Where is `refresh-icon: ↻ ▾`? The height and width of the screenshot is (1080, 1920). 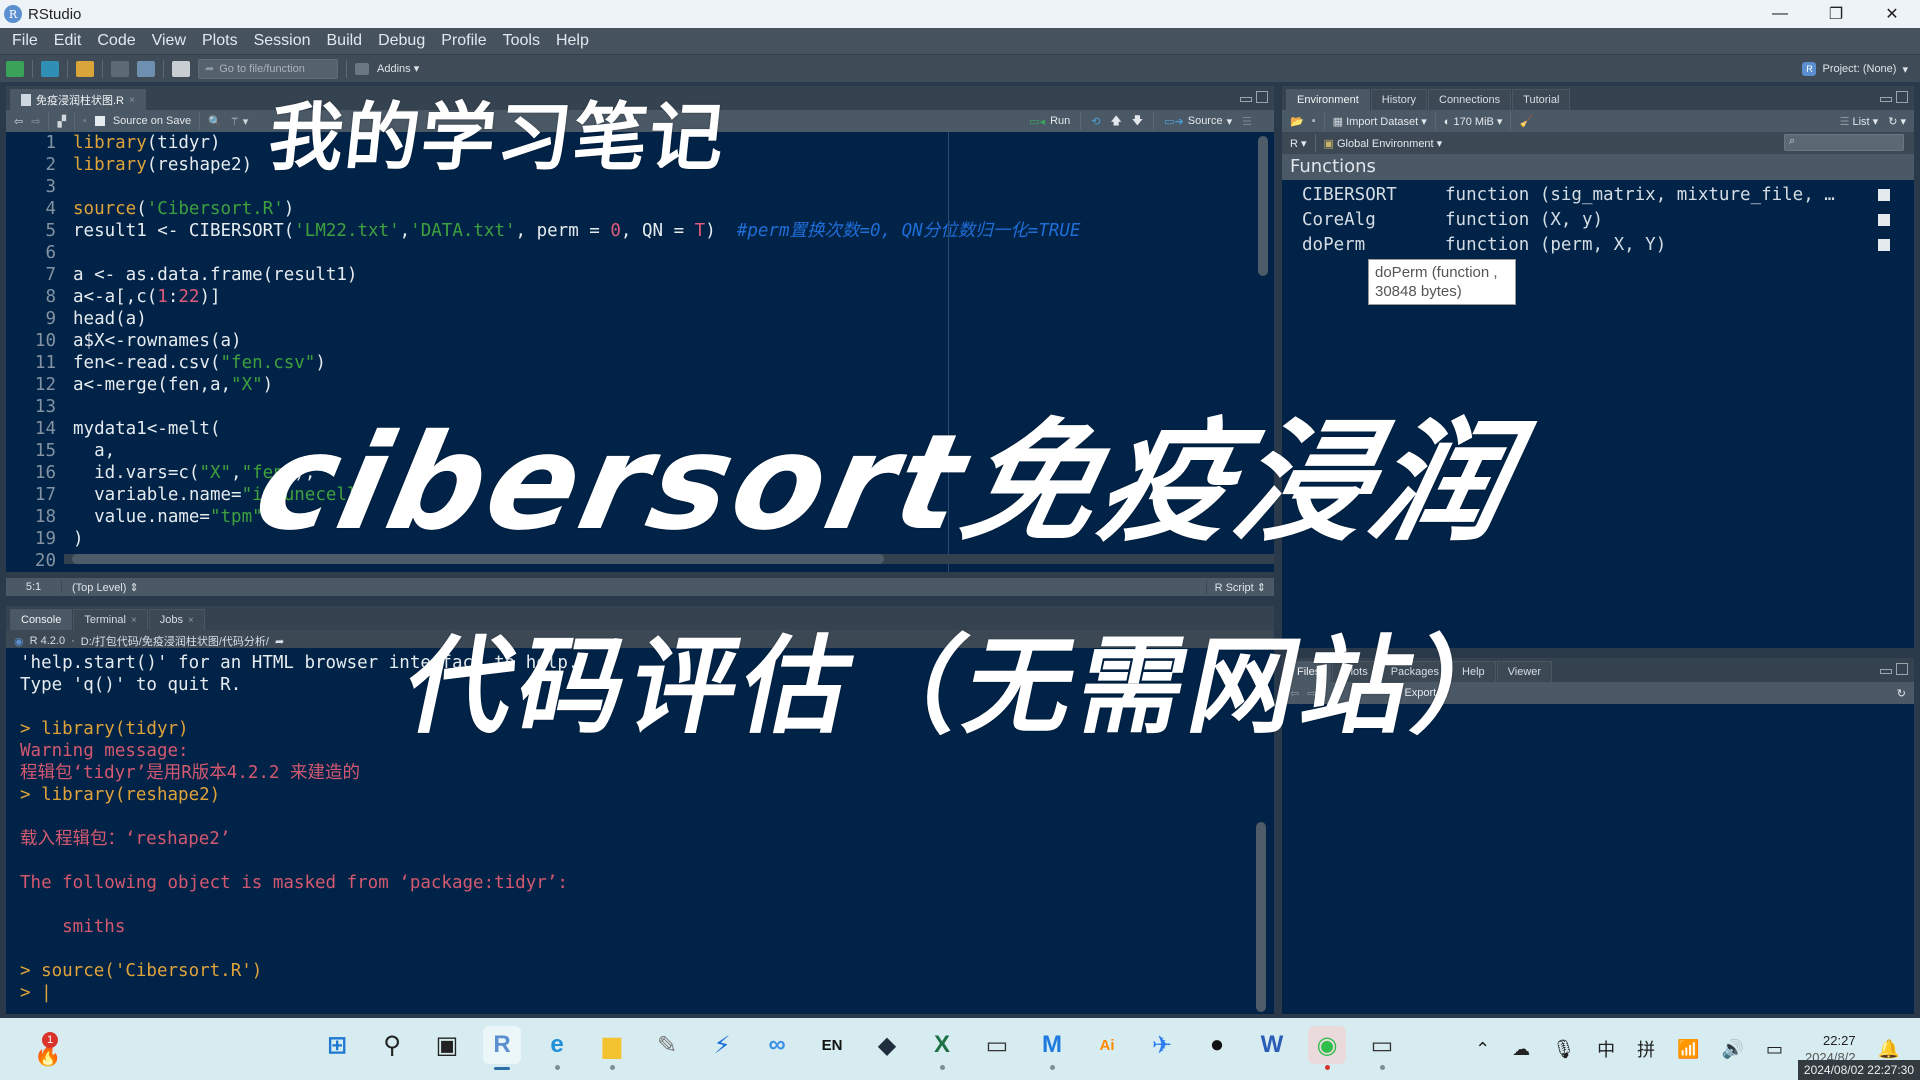 refresh-icon: ↻ ▾ is located at coordinates (1897, 121).